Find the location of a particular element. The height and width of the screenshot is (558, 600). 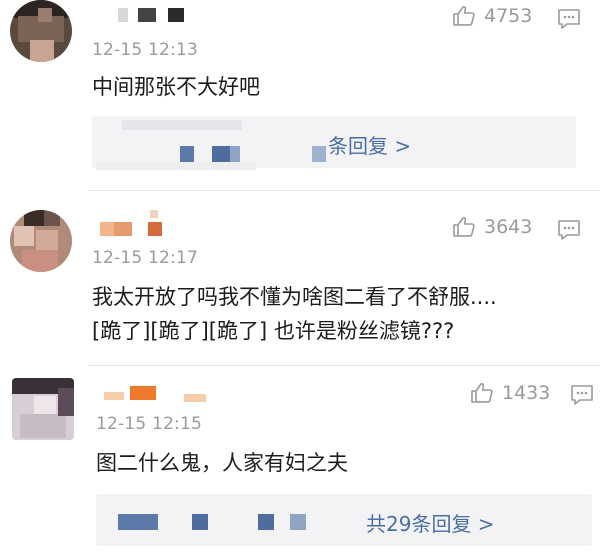

comment-time: 12-15 12:15 is located at coordinates (149, 424).